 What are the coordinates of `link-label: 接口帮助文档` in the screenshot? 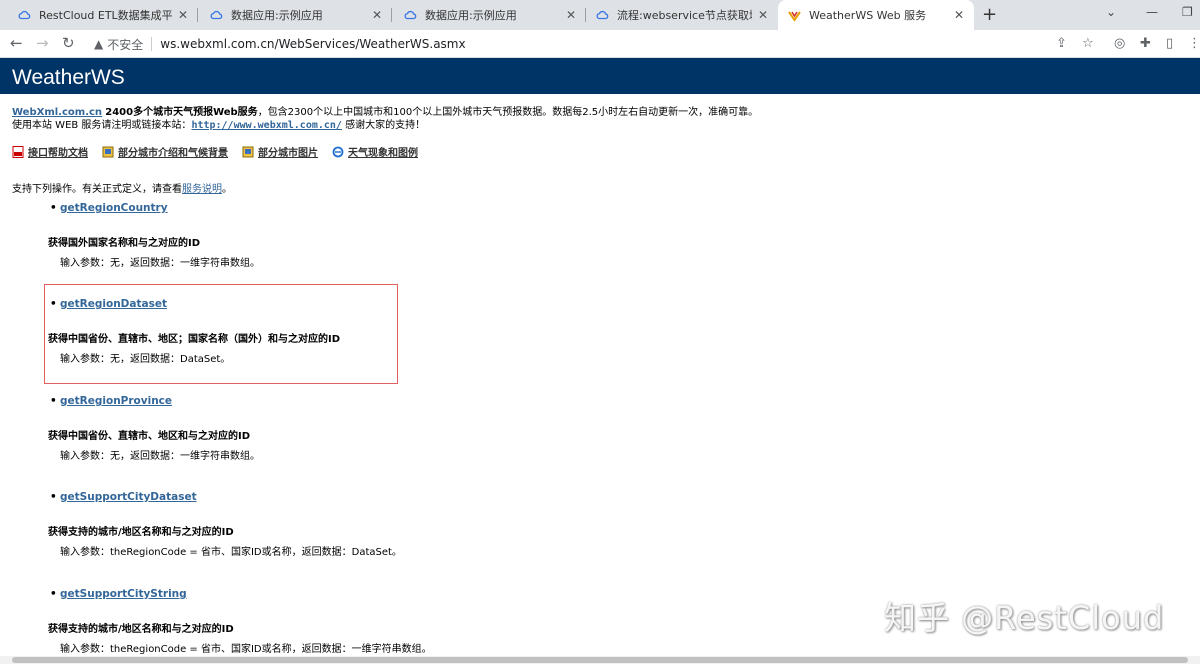 It's located at (58, 151).